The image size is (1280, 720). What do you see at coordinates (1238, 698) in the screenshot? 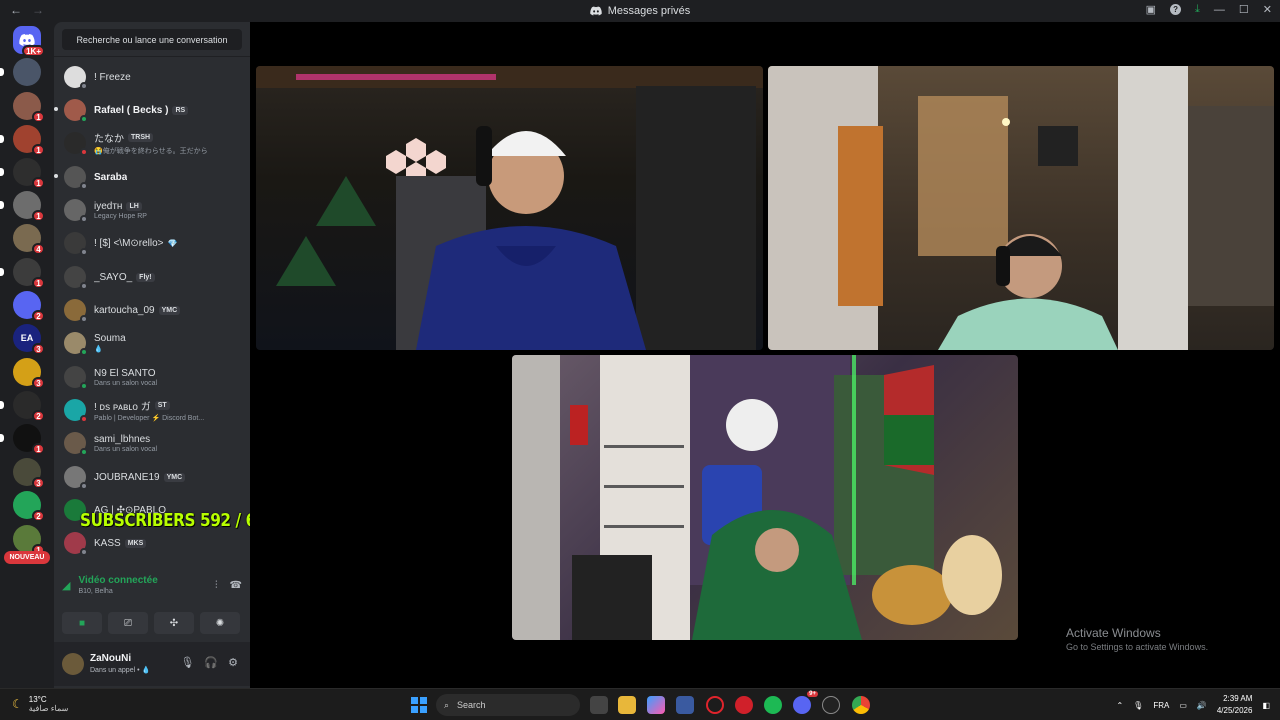
I see `clock-time: 2:39 AM` at bounding box center [1238, 698].